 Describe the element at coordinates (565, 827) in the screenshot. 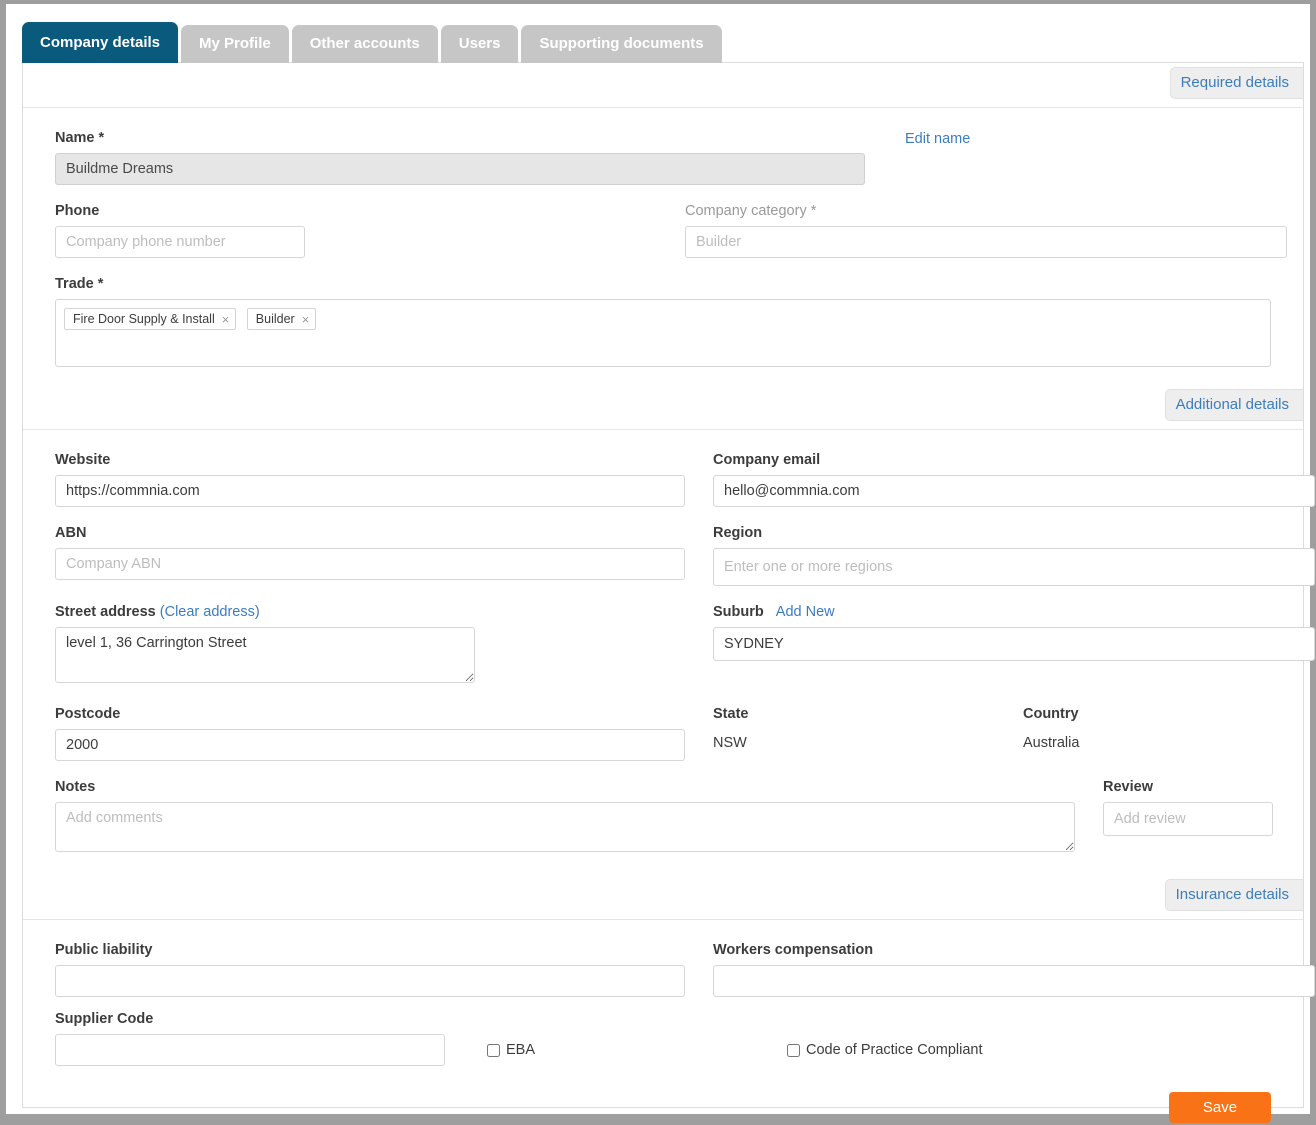

I see `notes-textarea` at that location.